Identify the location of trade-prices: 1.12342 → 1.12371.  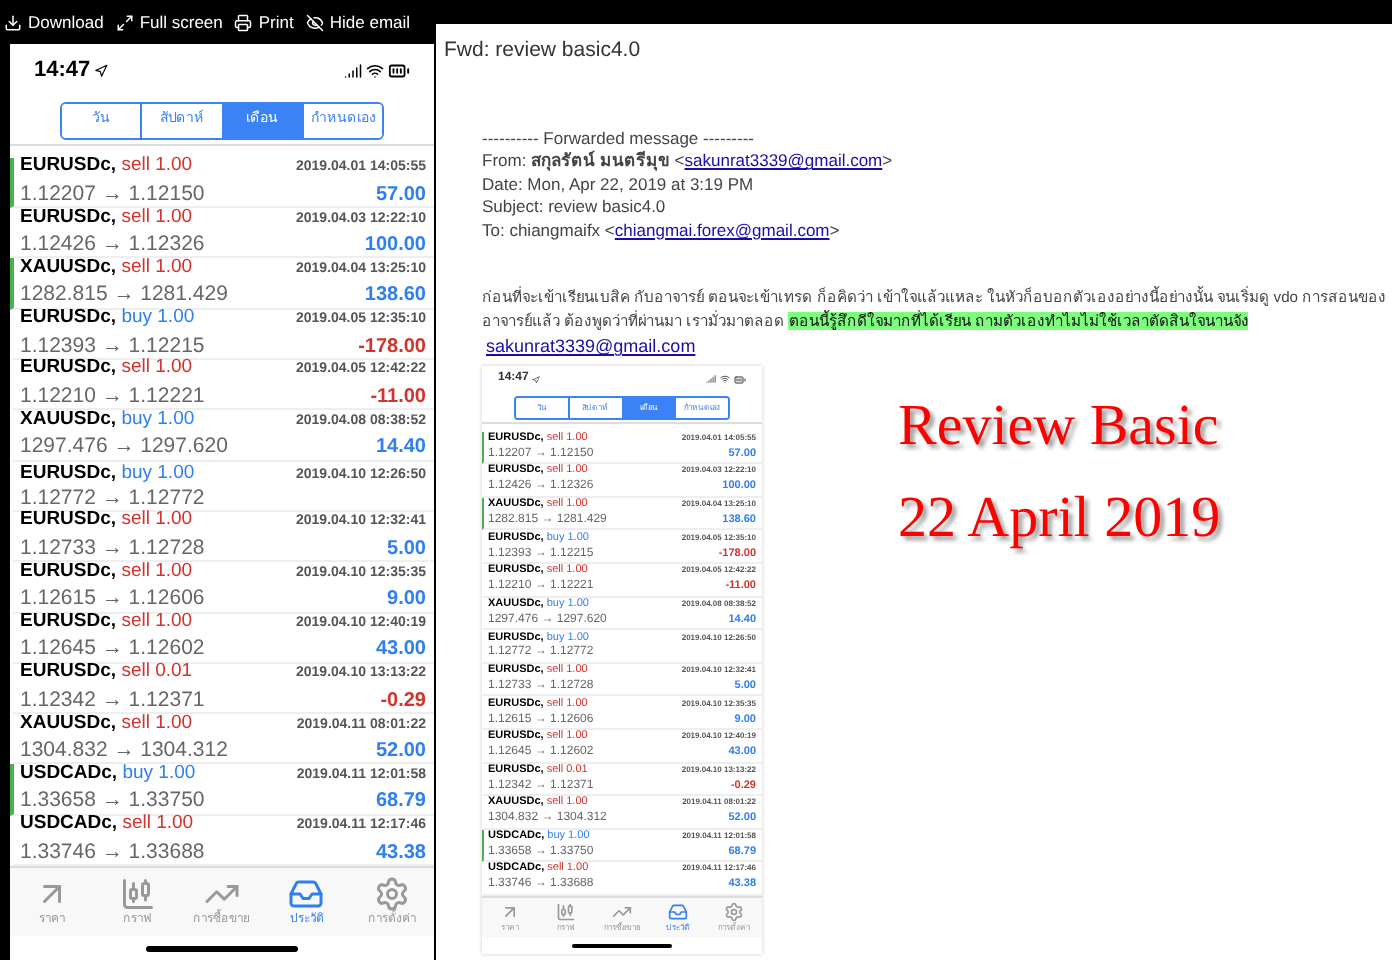
(112, 699).